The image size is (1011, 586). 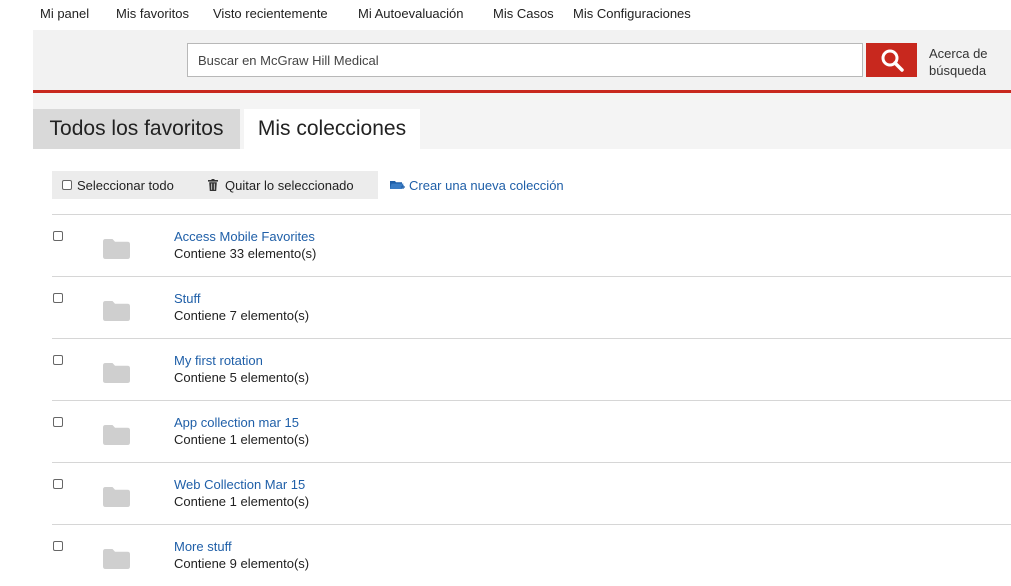 I want to click on collection-row: My first rotation Contiene 5 elemento(s), so click(x=531, y=369).